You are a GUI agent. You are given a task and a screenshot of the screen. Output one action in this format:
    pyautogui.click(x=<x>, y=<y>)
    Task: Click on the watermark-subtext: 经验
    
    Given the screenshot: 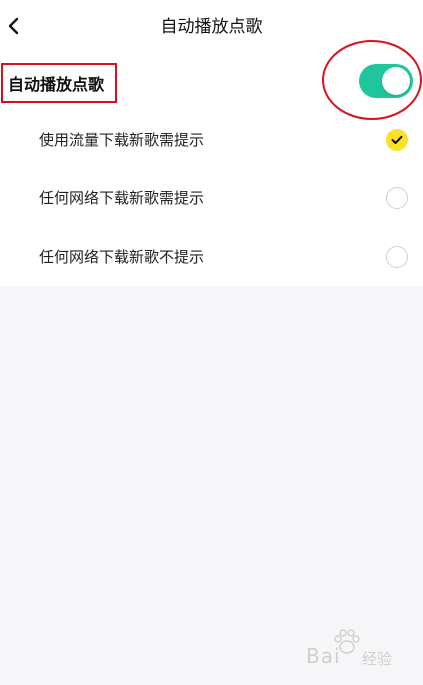 What is the action you would take?
    pyautogui.click(x=377, y=659)
    